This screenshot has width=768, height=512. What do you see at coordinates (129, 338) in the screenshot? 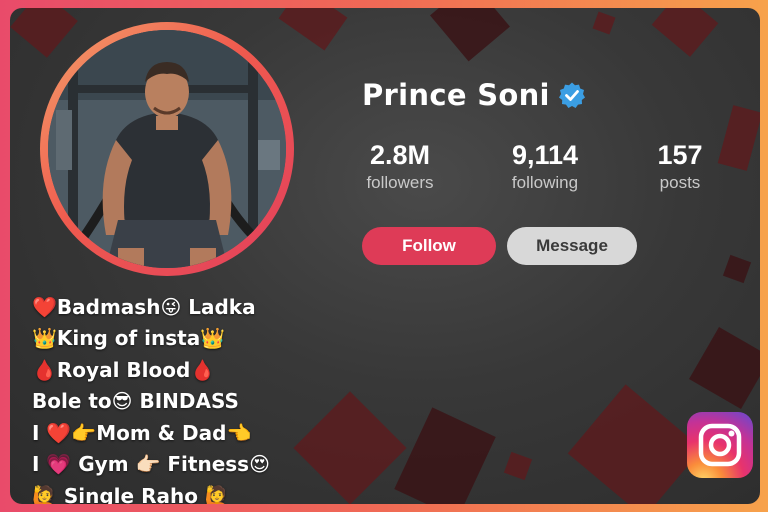
I see `bio-line: 👑King of insta👑` at bounding box center [129, 338].